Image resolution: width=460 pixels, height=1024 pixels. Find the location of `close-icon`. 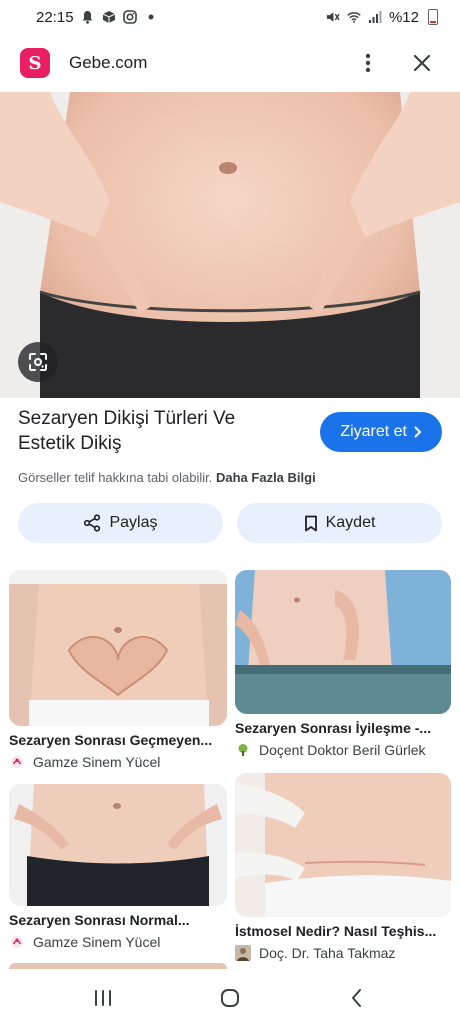

close-icon is located at coordinates (422, 63).